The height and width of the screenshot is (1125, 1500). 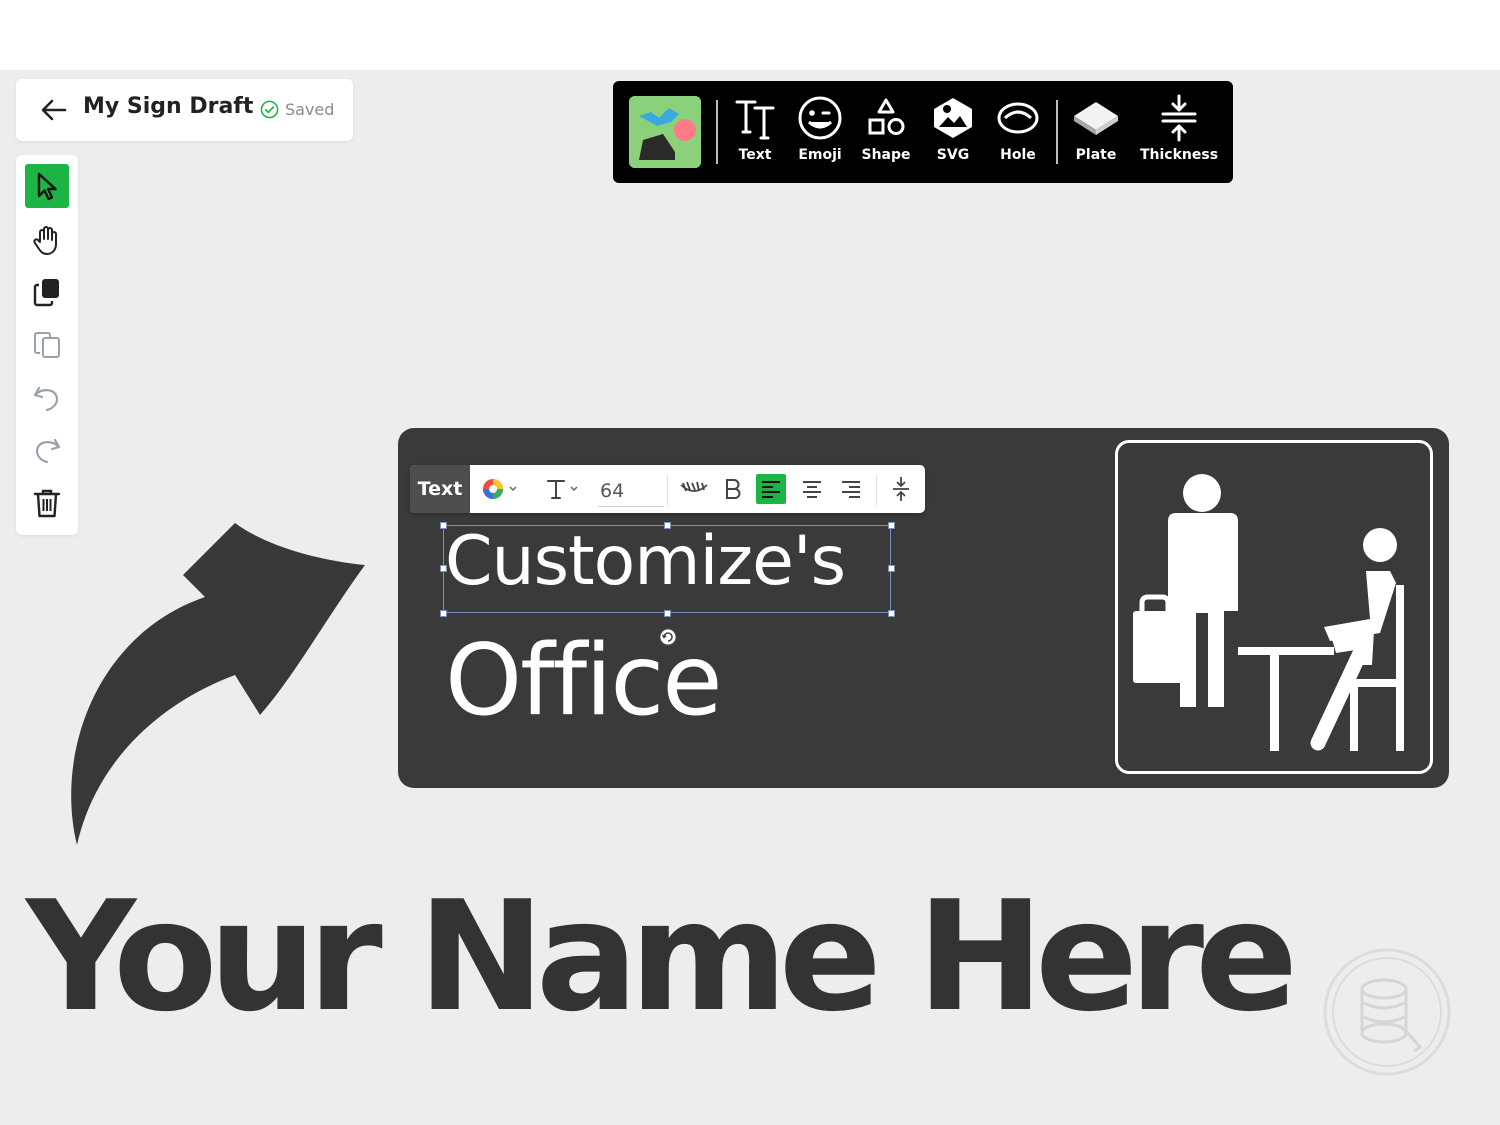 What do you see at coordinates (1387, 1012) in the screenshot?
I see `watermark-logo-icon` at bounding box center [1387, 1012].